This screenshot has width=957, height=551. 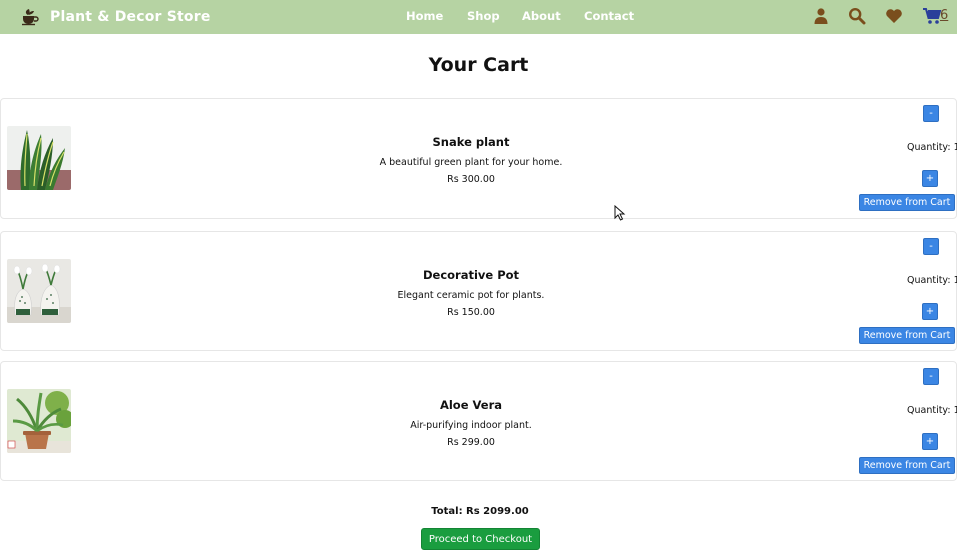 What do you see at coordinates (478, 65) in the screenshot?
I see `page-title: Your Cart` at bounding box center [478, 65].